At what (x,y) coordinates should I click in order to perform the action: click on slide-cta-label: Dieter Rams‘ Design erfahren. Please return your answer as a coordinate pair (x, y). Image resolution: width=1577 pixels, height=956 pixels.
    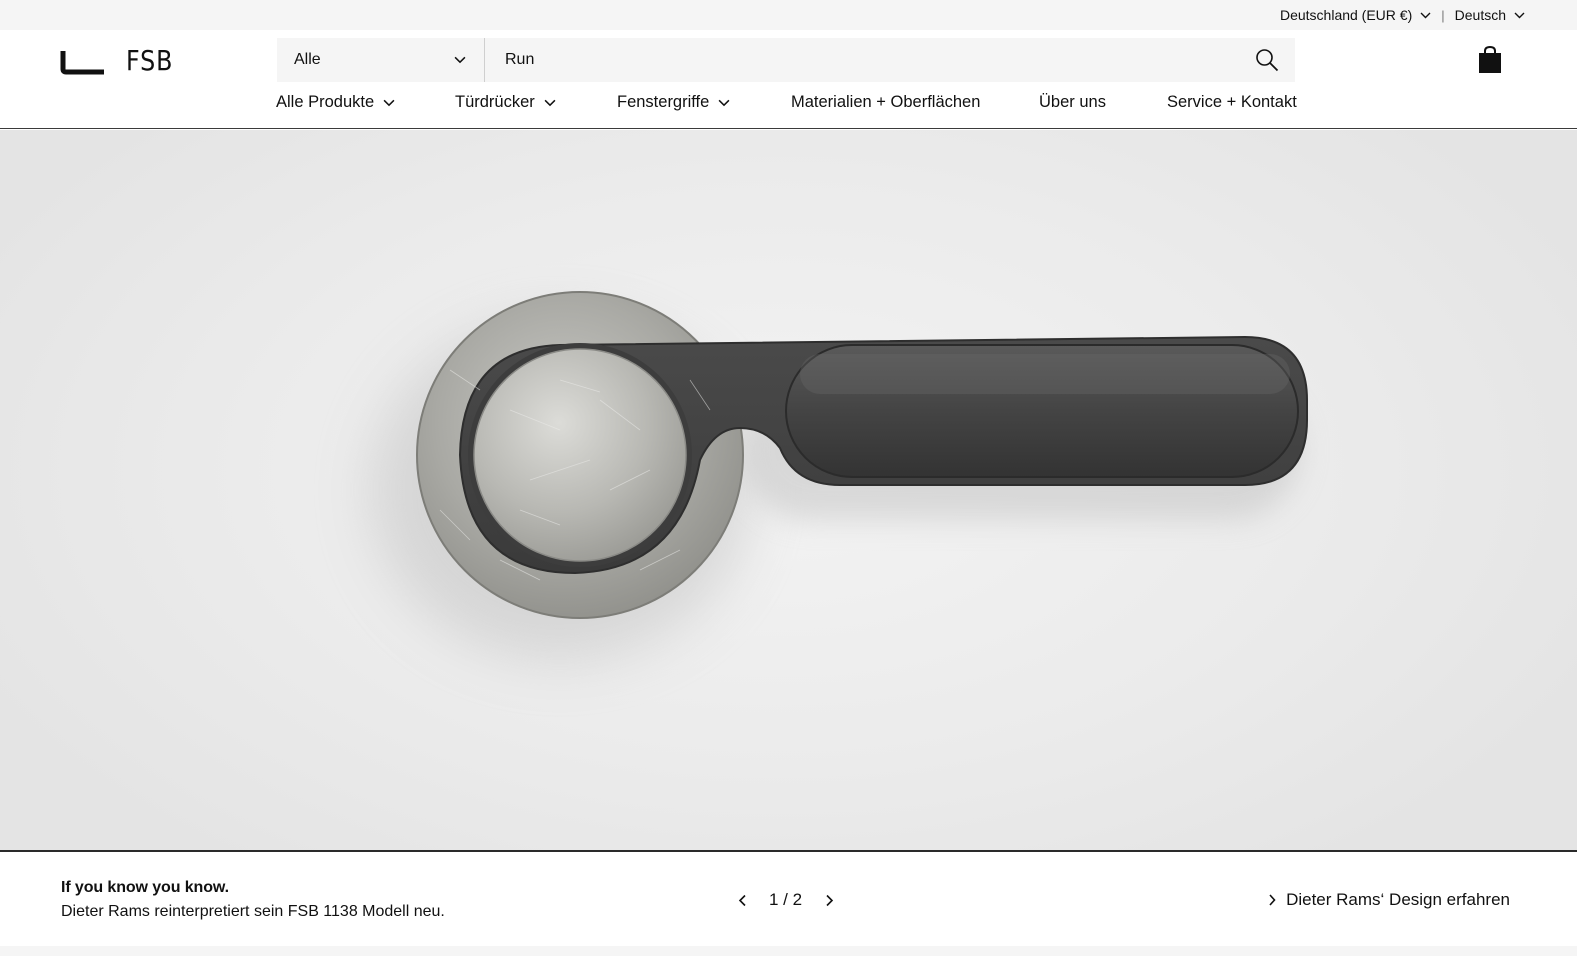
    Looking at the image, I should click on (1398, 899).